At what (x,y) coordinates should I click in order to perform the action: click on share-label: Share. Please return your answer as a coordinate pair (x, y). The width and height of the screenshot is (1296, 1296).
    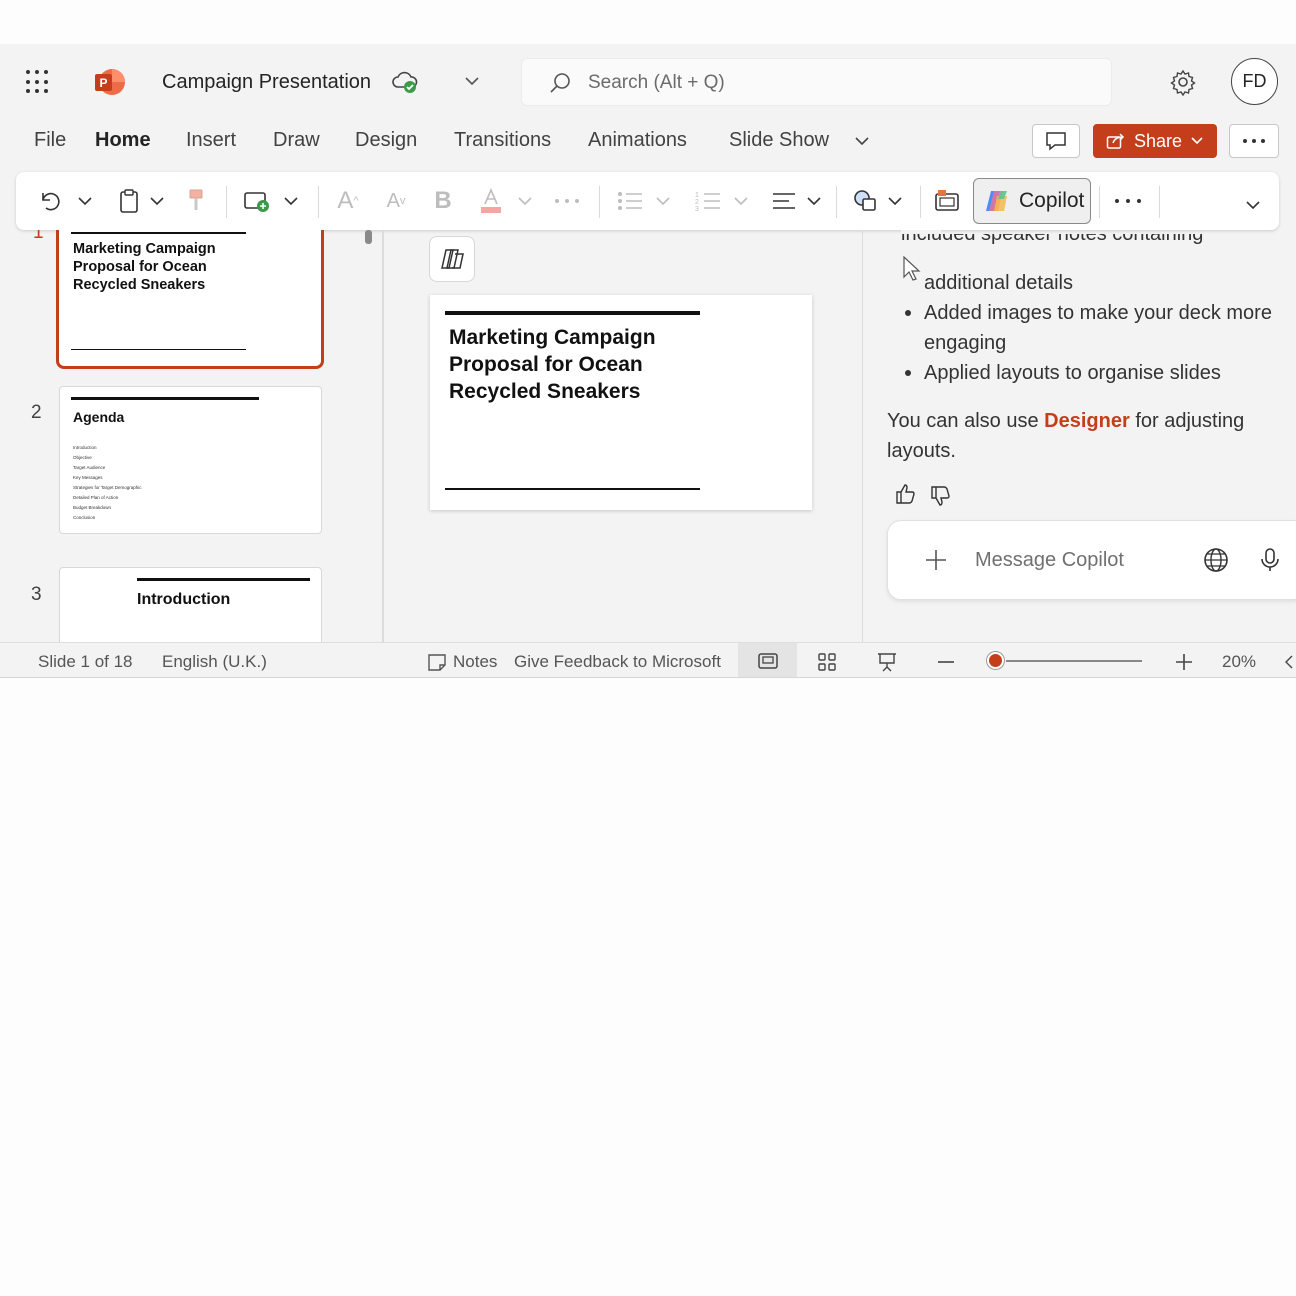
    Looking at the image, I should click on (1158, 140).